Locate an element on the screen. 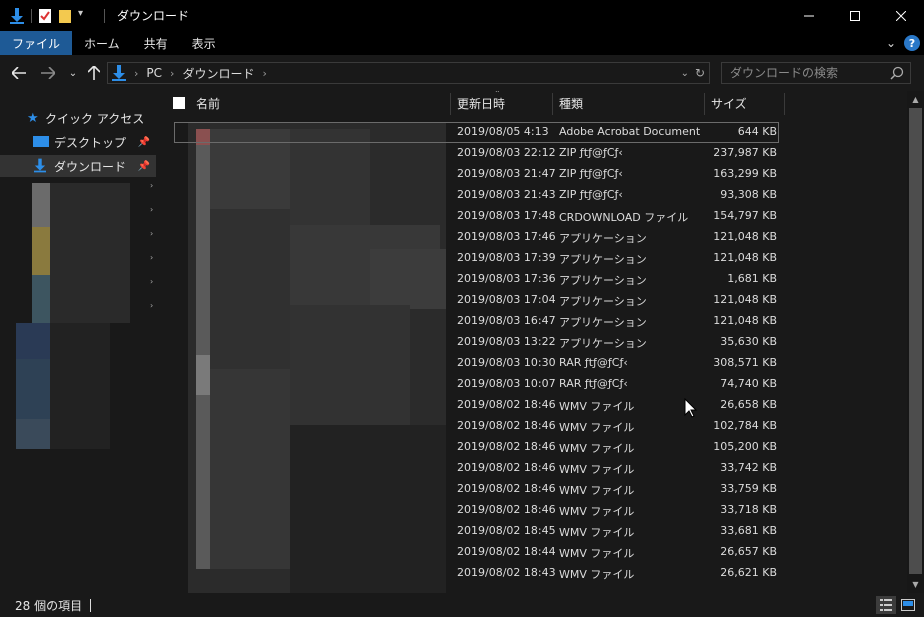 The height and width of the screenshot is (617, 924). file-type: ZIP ƒtƒ@ƒCƒ‹ is located at coordinates (591, 173).